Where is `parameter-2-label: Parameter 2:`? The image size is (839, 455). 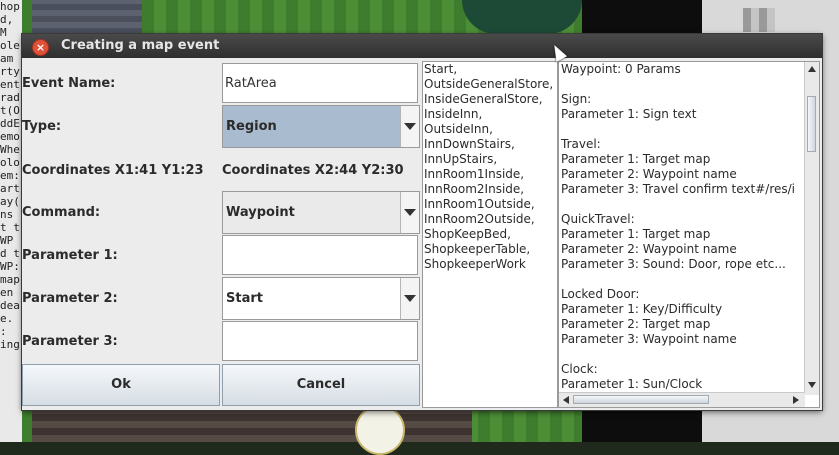
parameter-2-label: Parameter 2: is located at coordinates (70, 298).